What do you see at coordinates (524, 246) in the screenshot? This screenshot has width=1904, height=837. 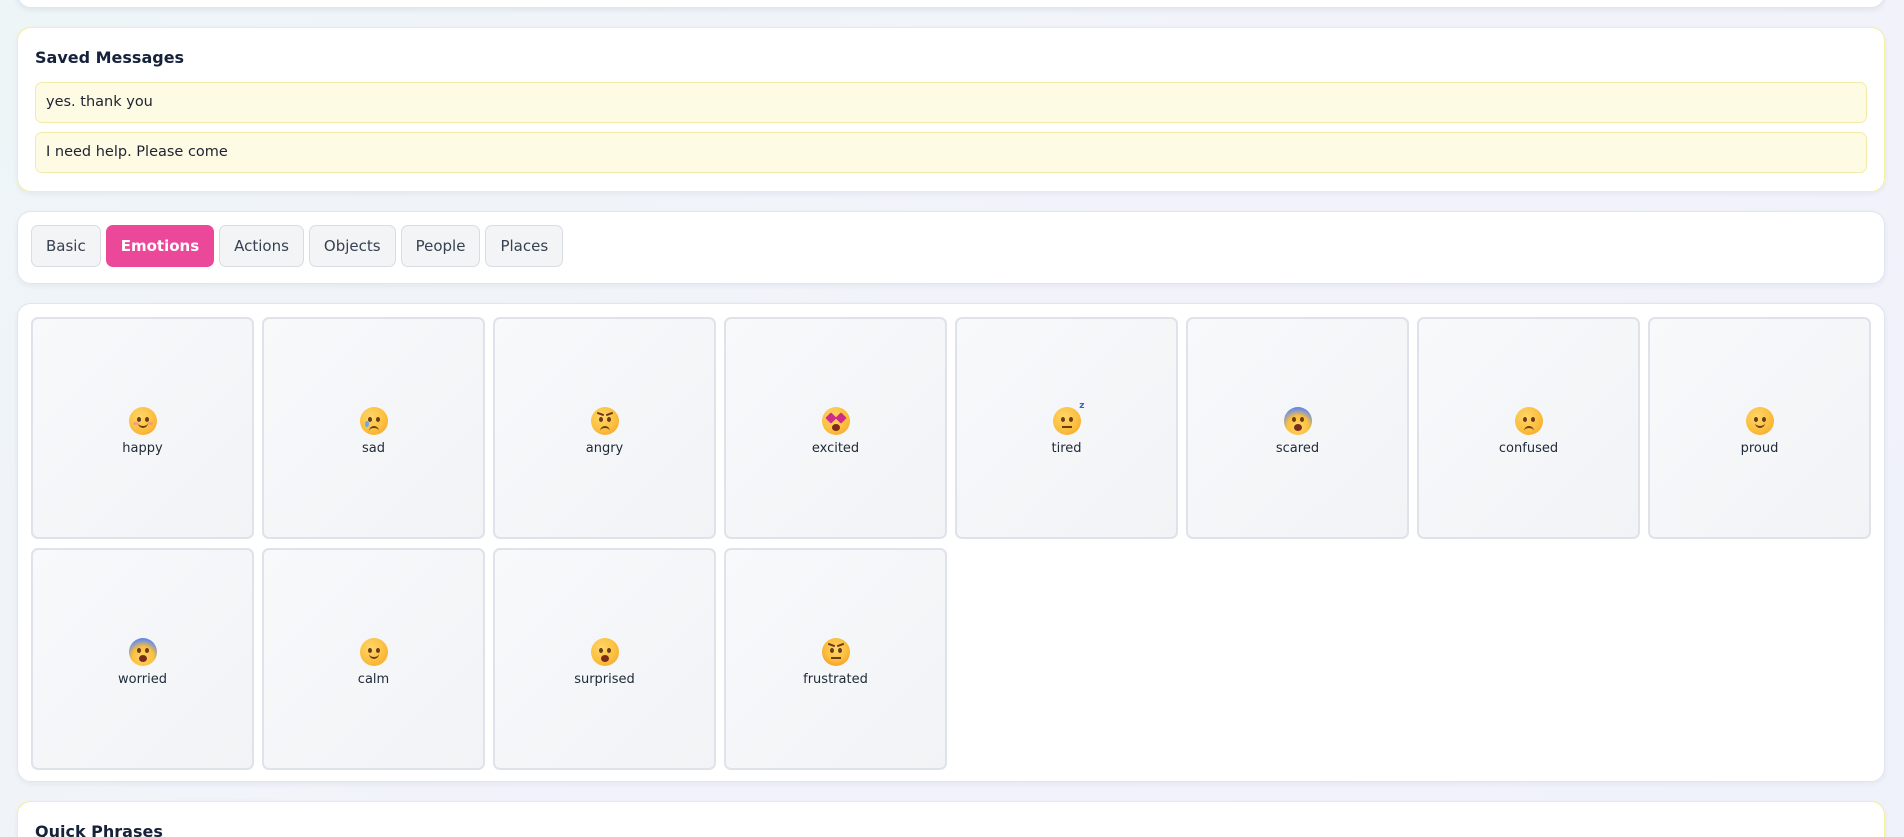 I see `tab-places: Places` at bounding box center [524, 246].